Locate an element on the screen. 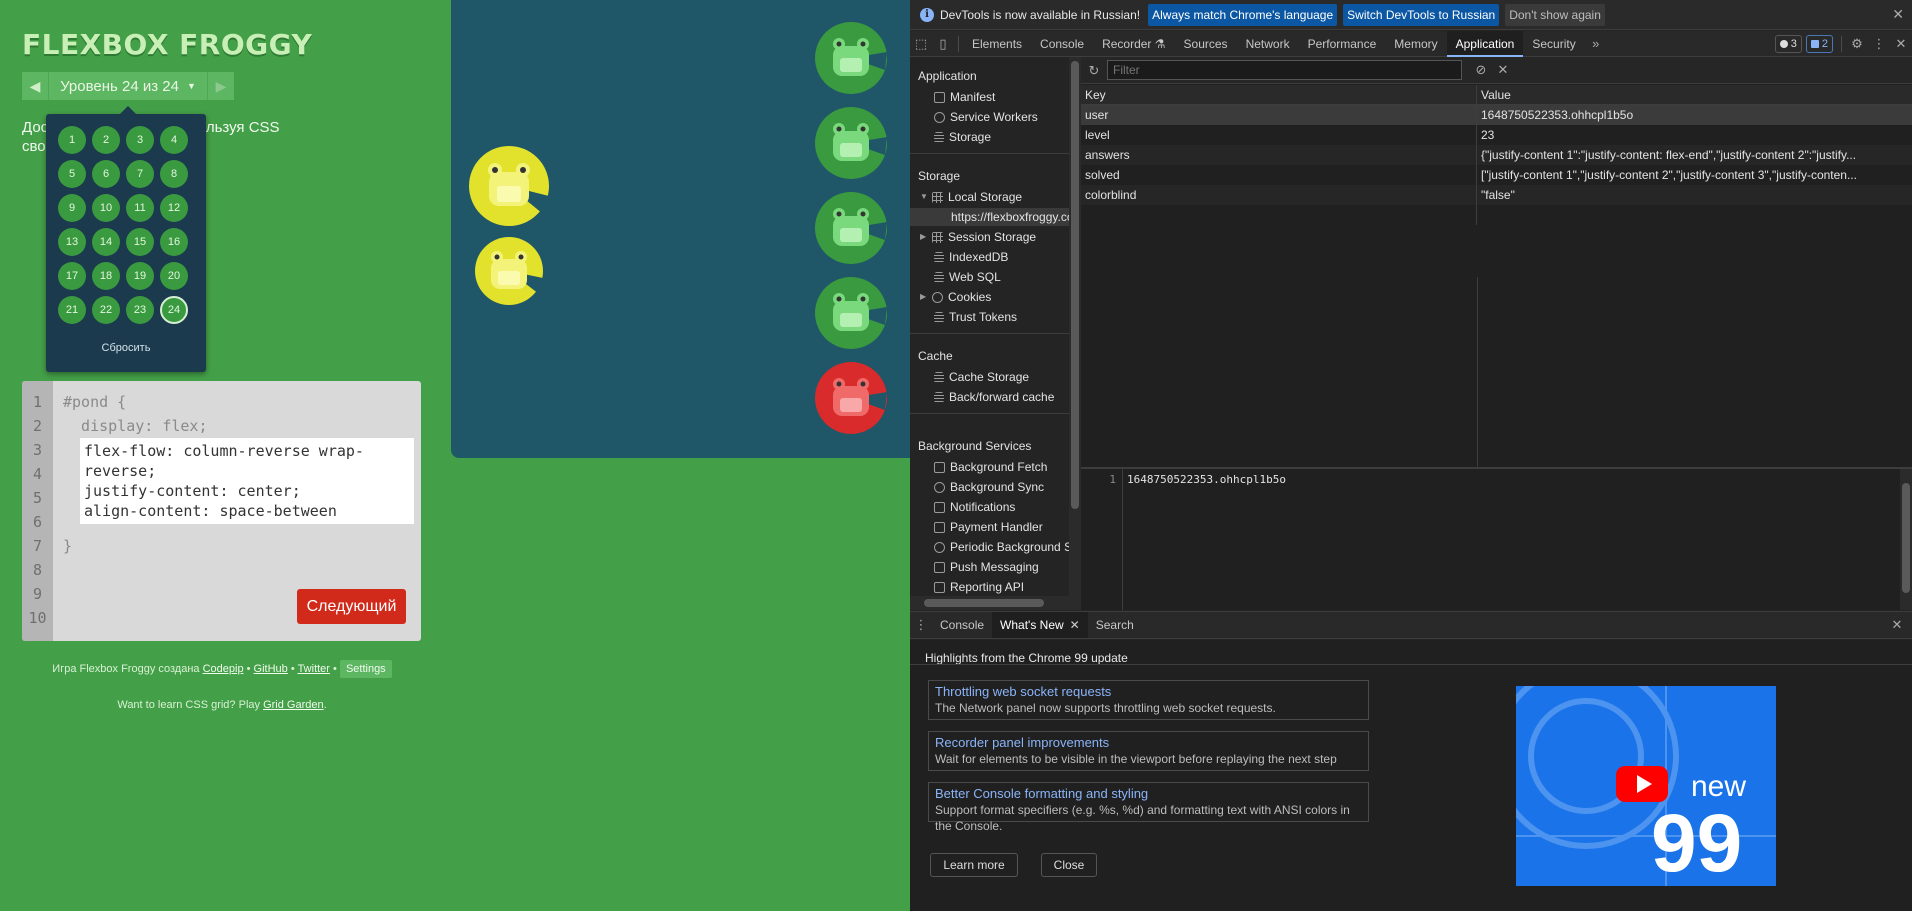  messages-badge: 2 is located at coordinates (1819, 43).